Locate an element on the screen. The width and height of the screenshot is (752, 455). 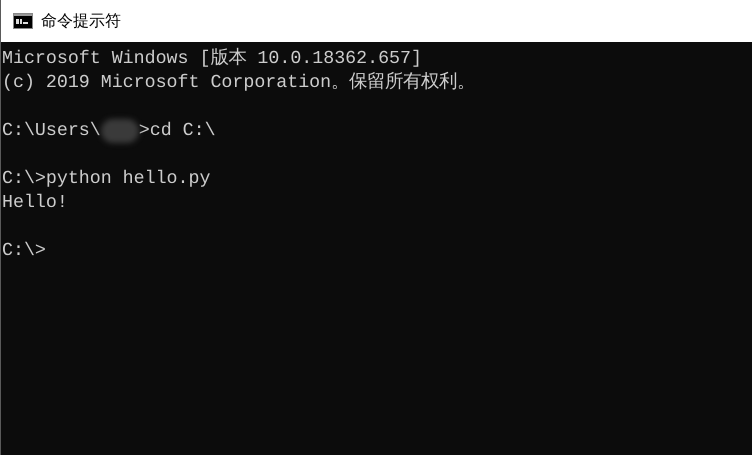
console-text: >cd C:\ is located at coordinates (177, 131).